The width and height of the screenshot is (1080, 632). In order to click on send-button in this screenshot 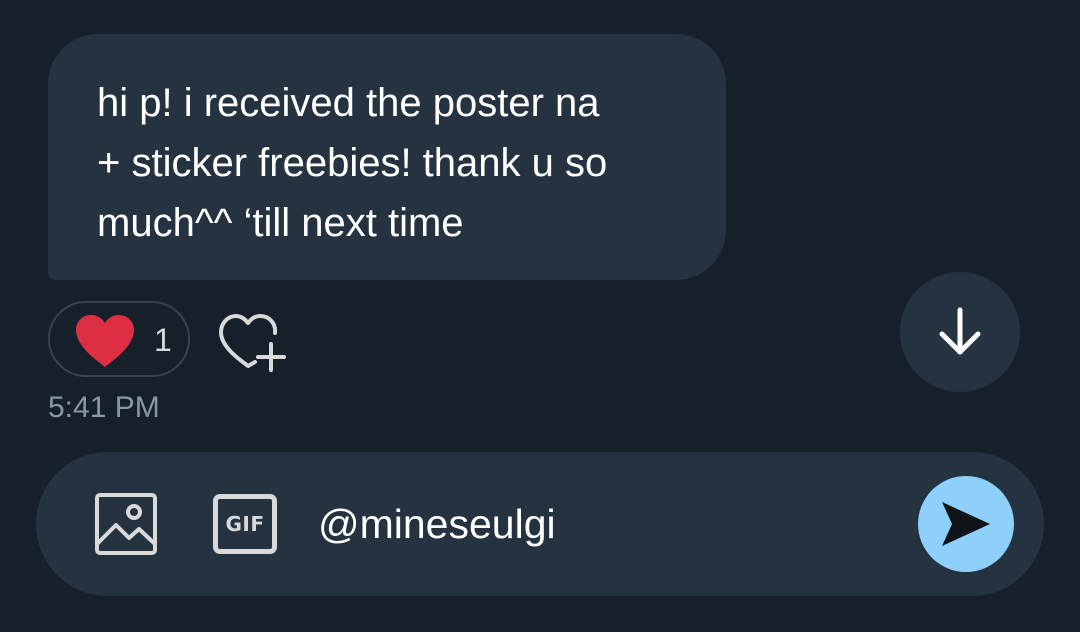, I will do `click(966, 524)`.